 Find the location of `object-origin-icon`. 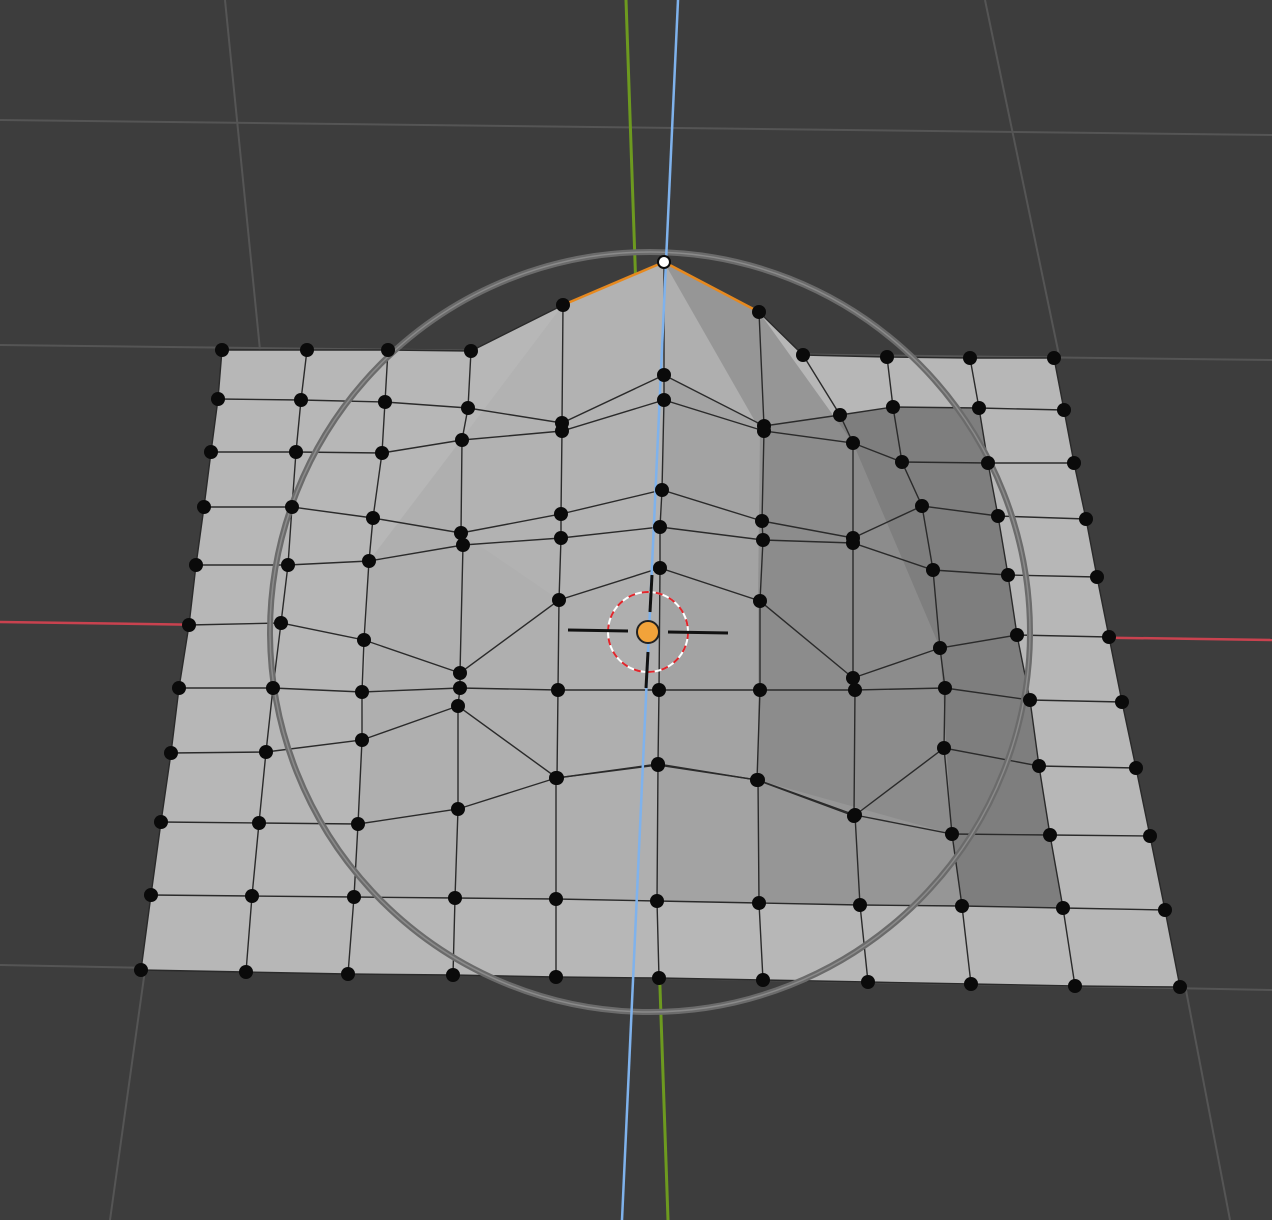

object-origin-icon is located at coordinates (648, 632).